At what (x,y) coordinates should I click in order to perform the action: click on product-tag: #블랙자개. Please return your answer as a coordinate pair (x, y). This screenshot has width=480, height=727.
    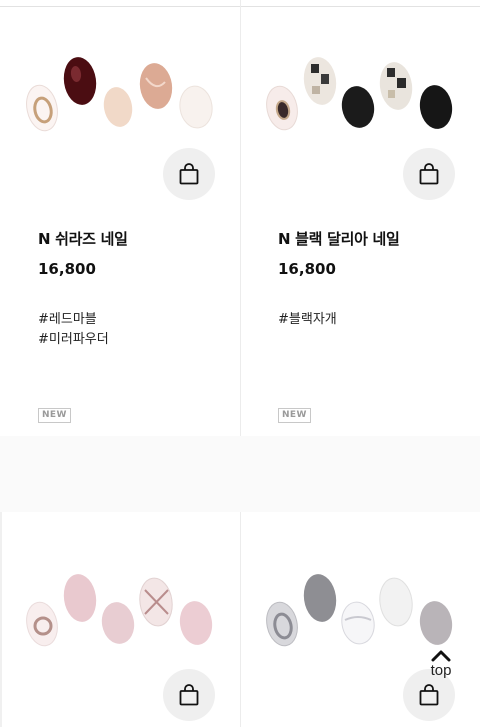
    Looking at the image, I should click on (307, 320).